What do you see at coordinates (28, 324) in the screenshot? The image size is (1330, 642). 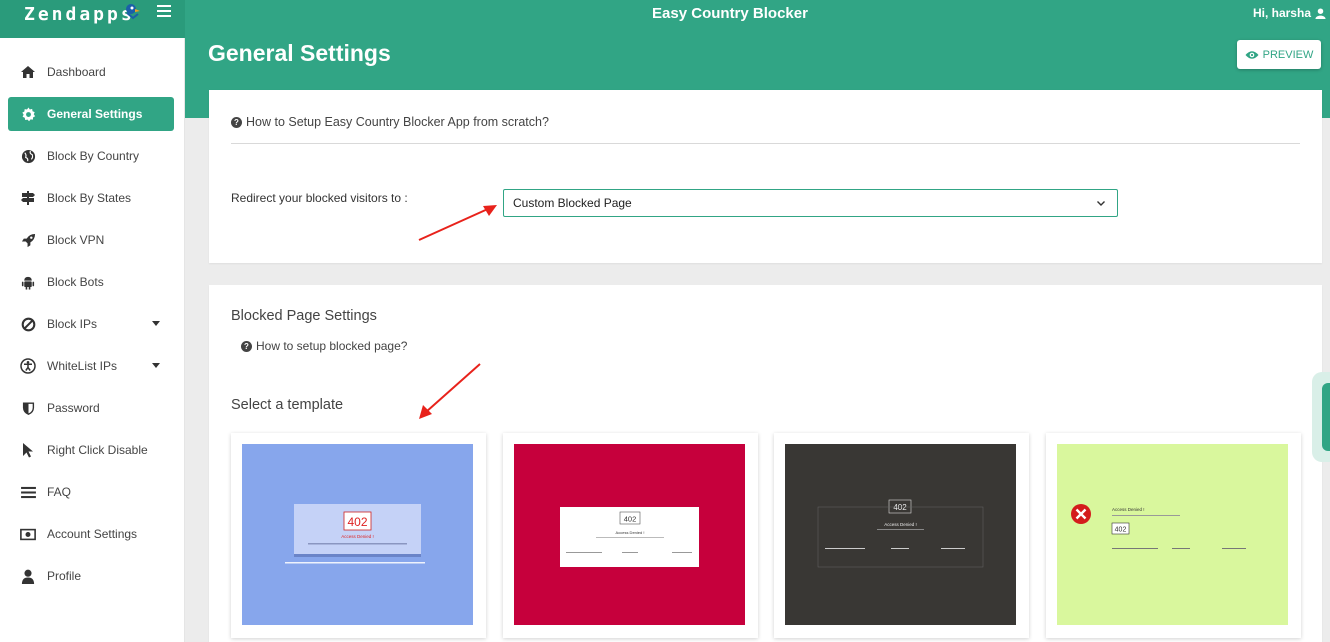 I see `ban-icon` at bounding box center [28, 324].